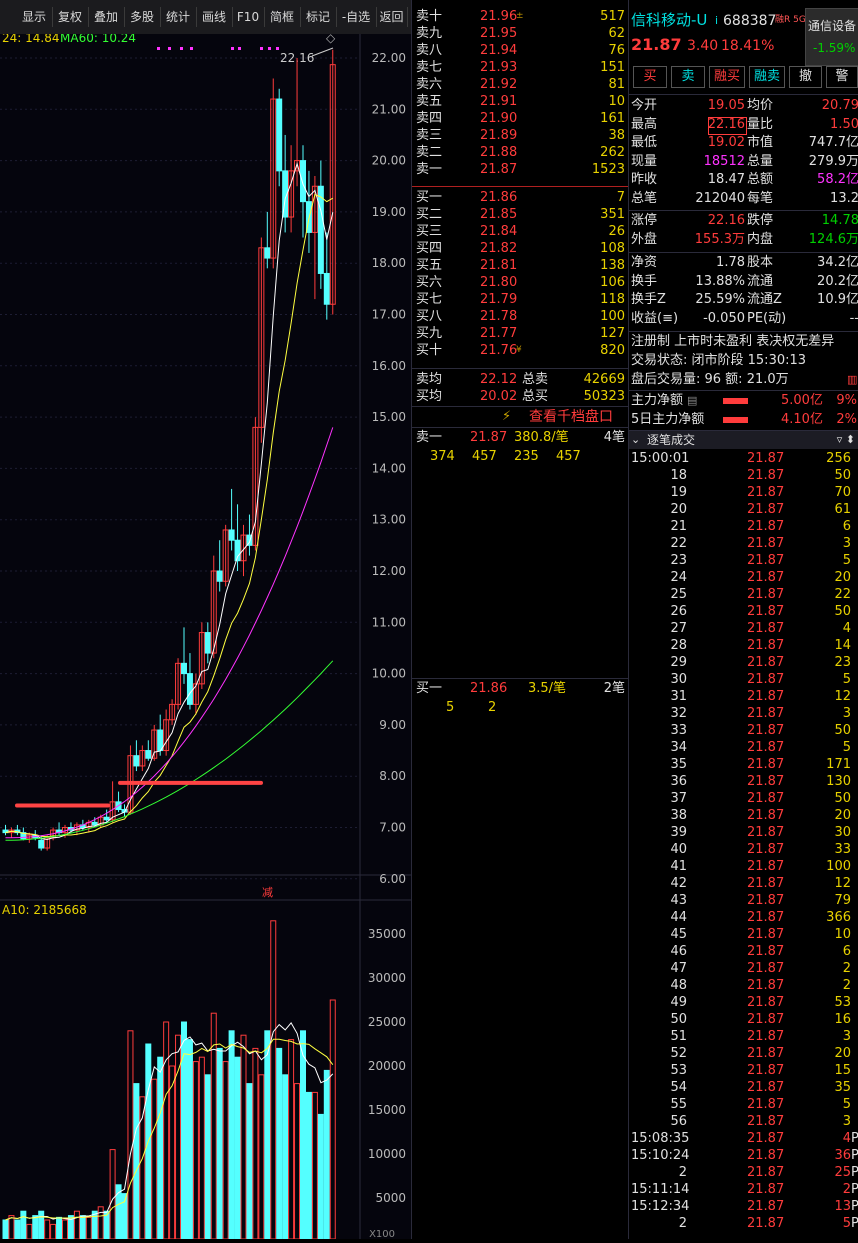  I want to click on limit-field-key: 内盘, so click(760, 239).